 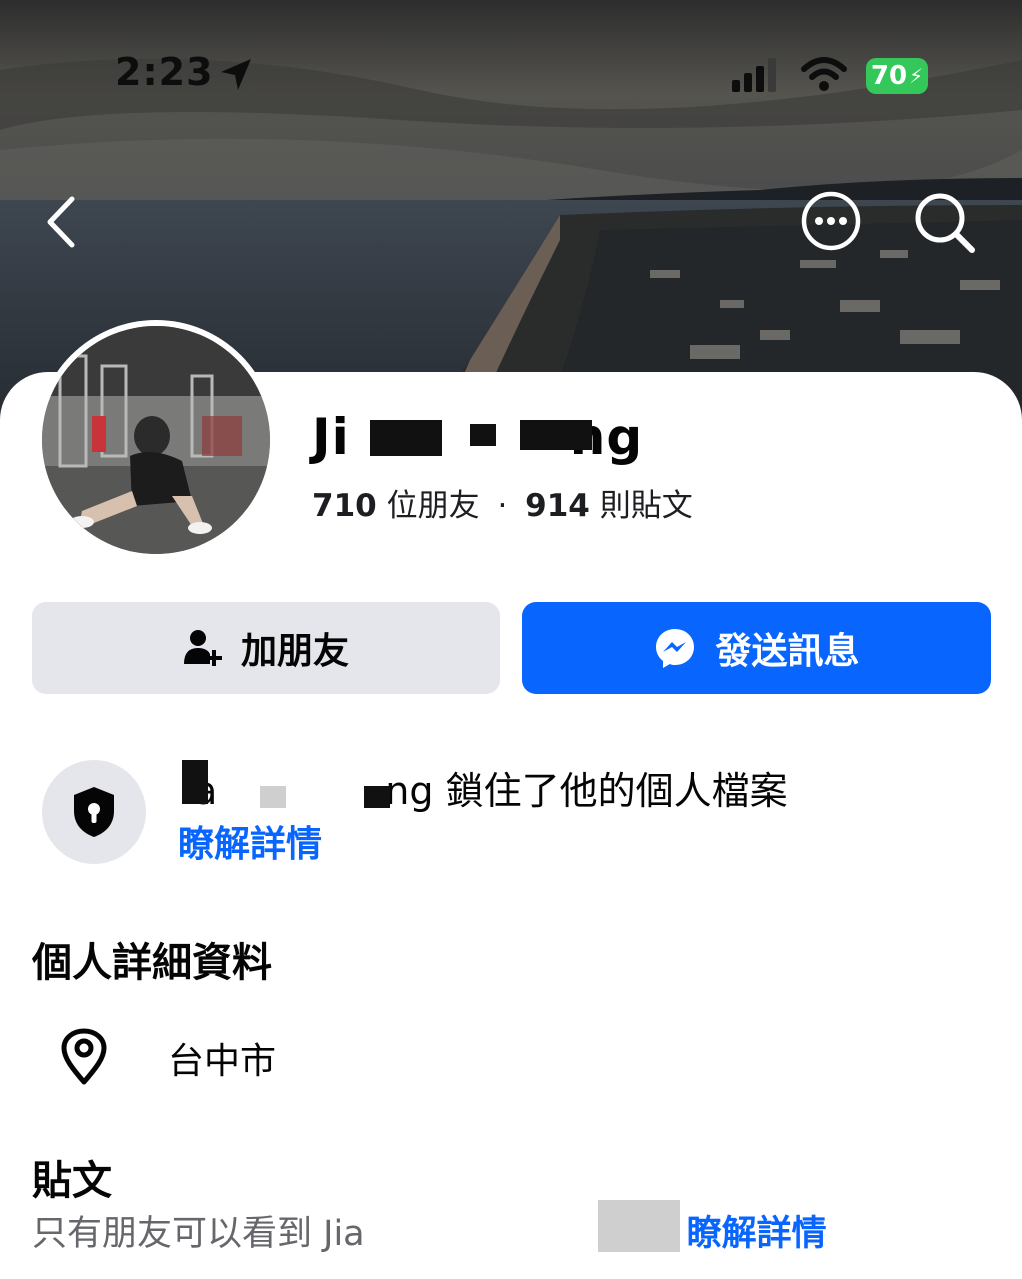 I want to click on battery-indicator: 70 ⚡, so click(x=897, y=76).